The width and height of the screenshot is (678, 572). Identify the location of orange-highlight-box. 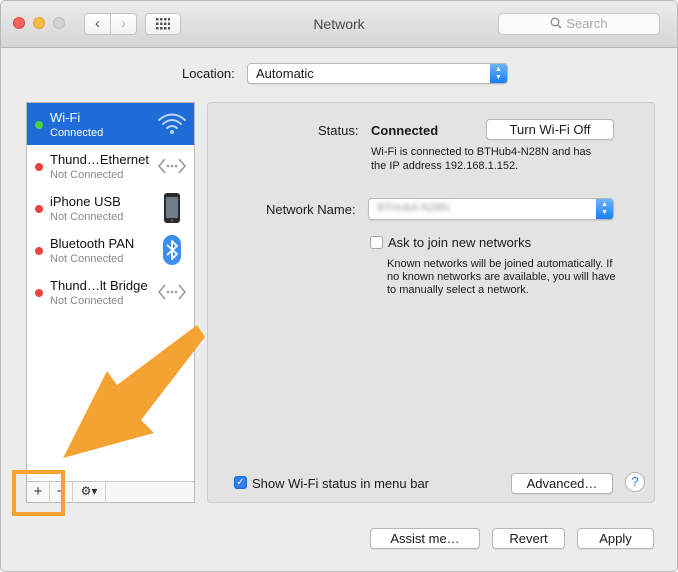
(38, 493).